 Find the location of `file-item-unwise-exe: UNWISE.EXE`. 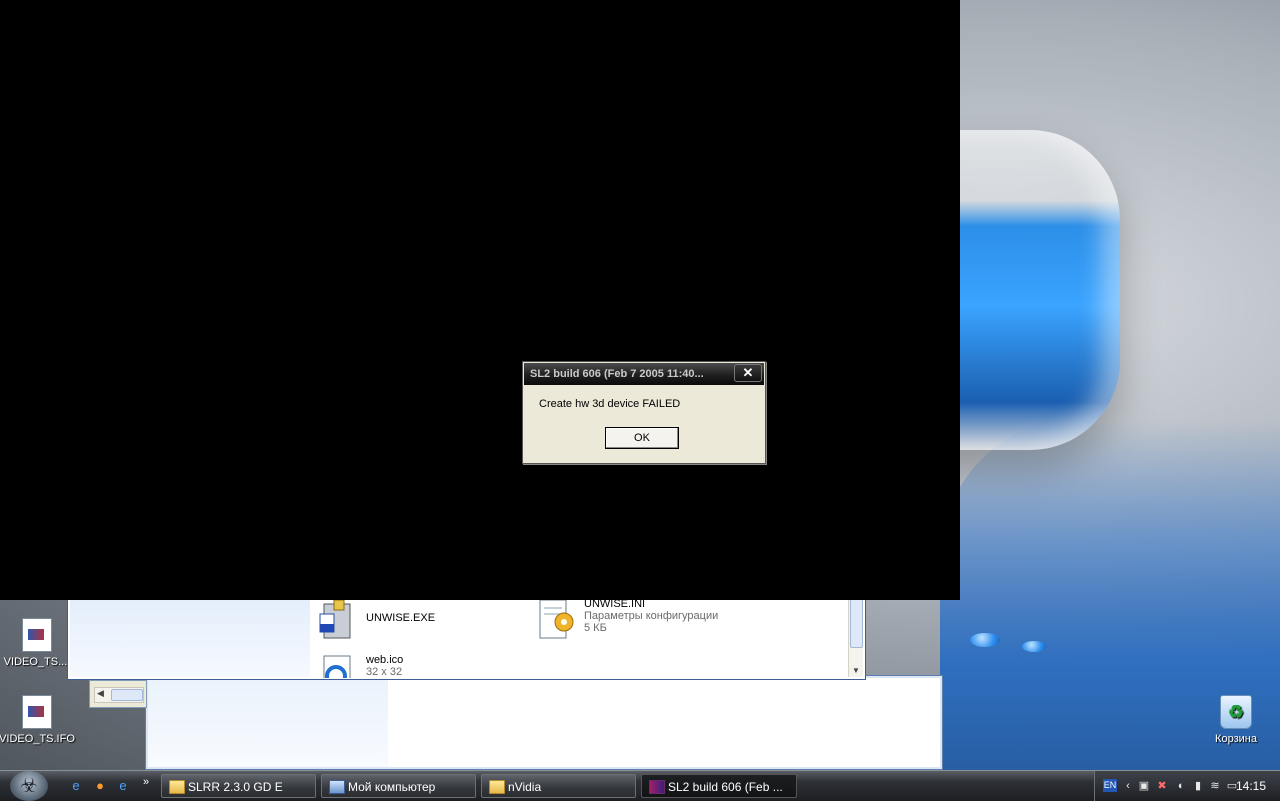

file-item-unwise-exe: UNWISE.EXE is located at coordinates (375, 620).